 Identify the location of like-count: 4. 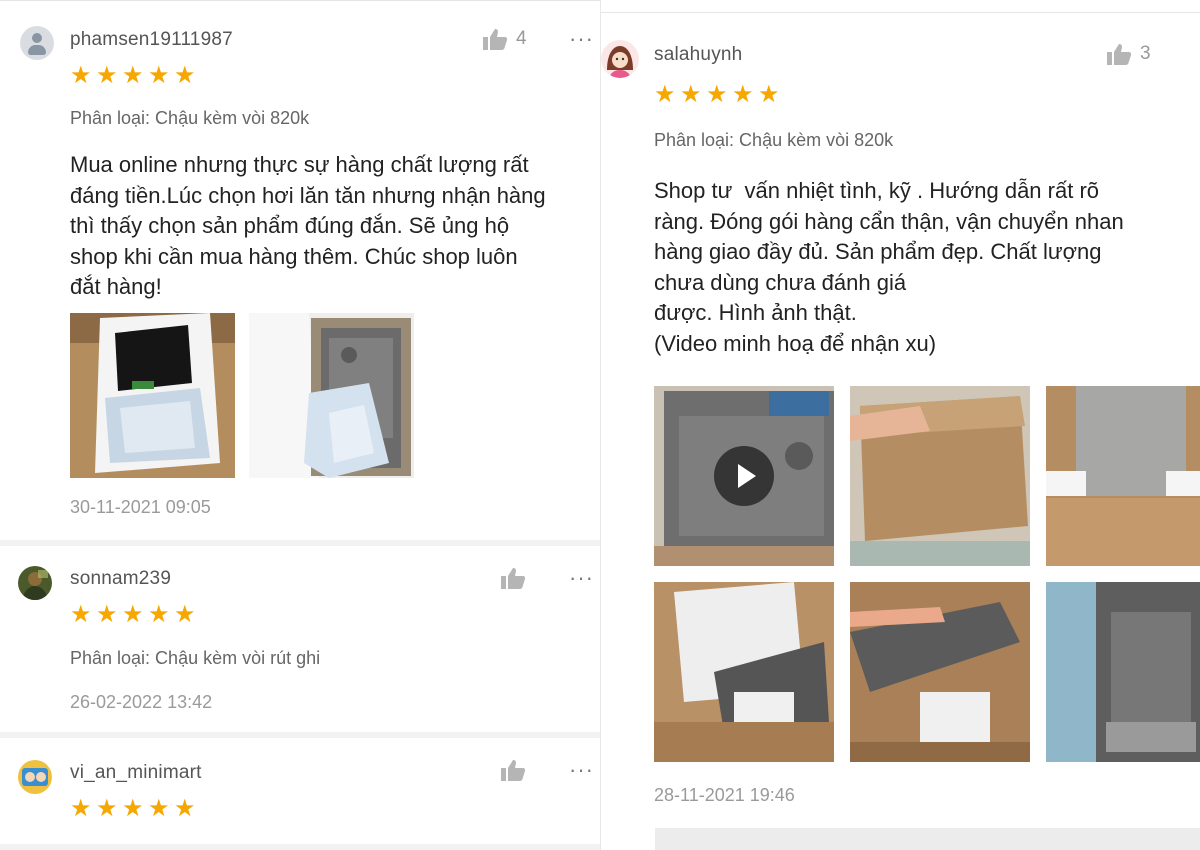
(521, 38).